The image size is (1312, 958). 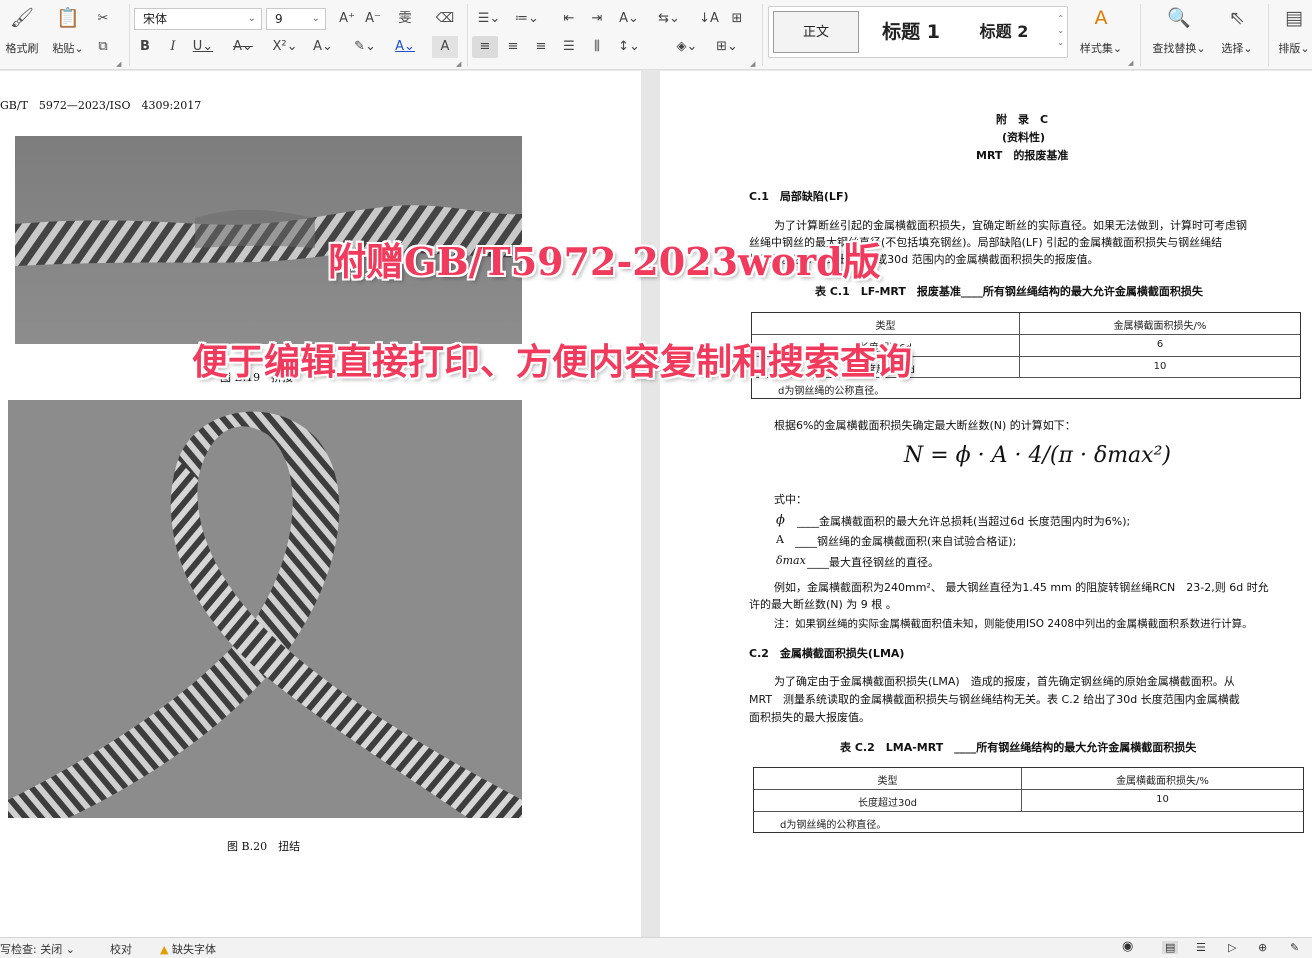 I want to click on align-left-icon: ≡, so click(x=485, y=47).